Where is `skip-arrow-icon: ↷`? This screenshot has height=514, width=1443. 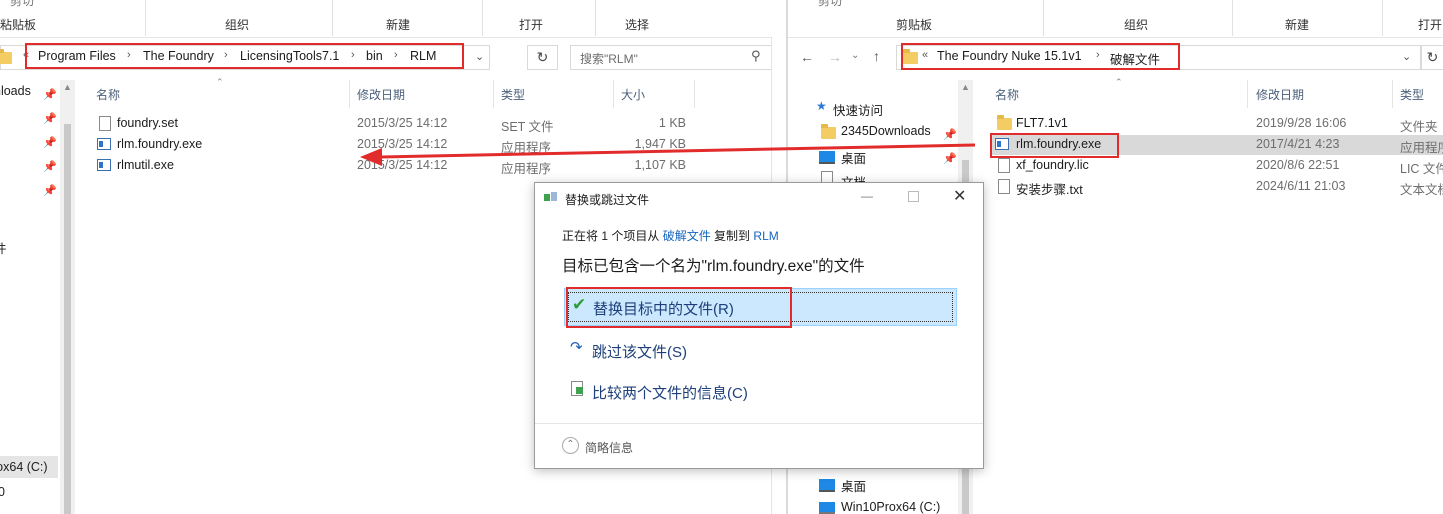 skip-arrow-icon: ↷ is located at coordinates (576, 347).